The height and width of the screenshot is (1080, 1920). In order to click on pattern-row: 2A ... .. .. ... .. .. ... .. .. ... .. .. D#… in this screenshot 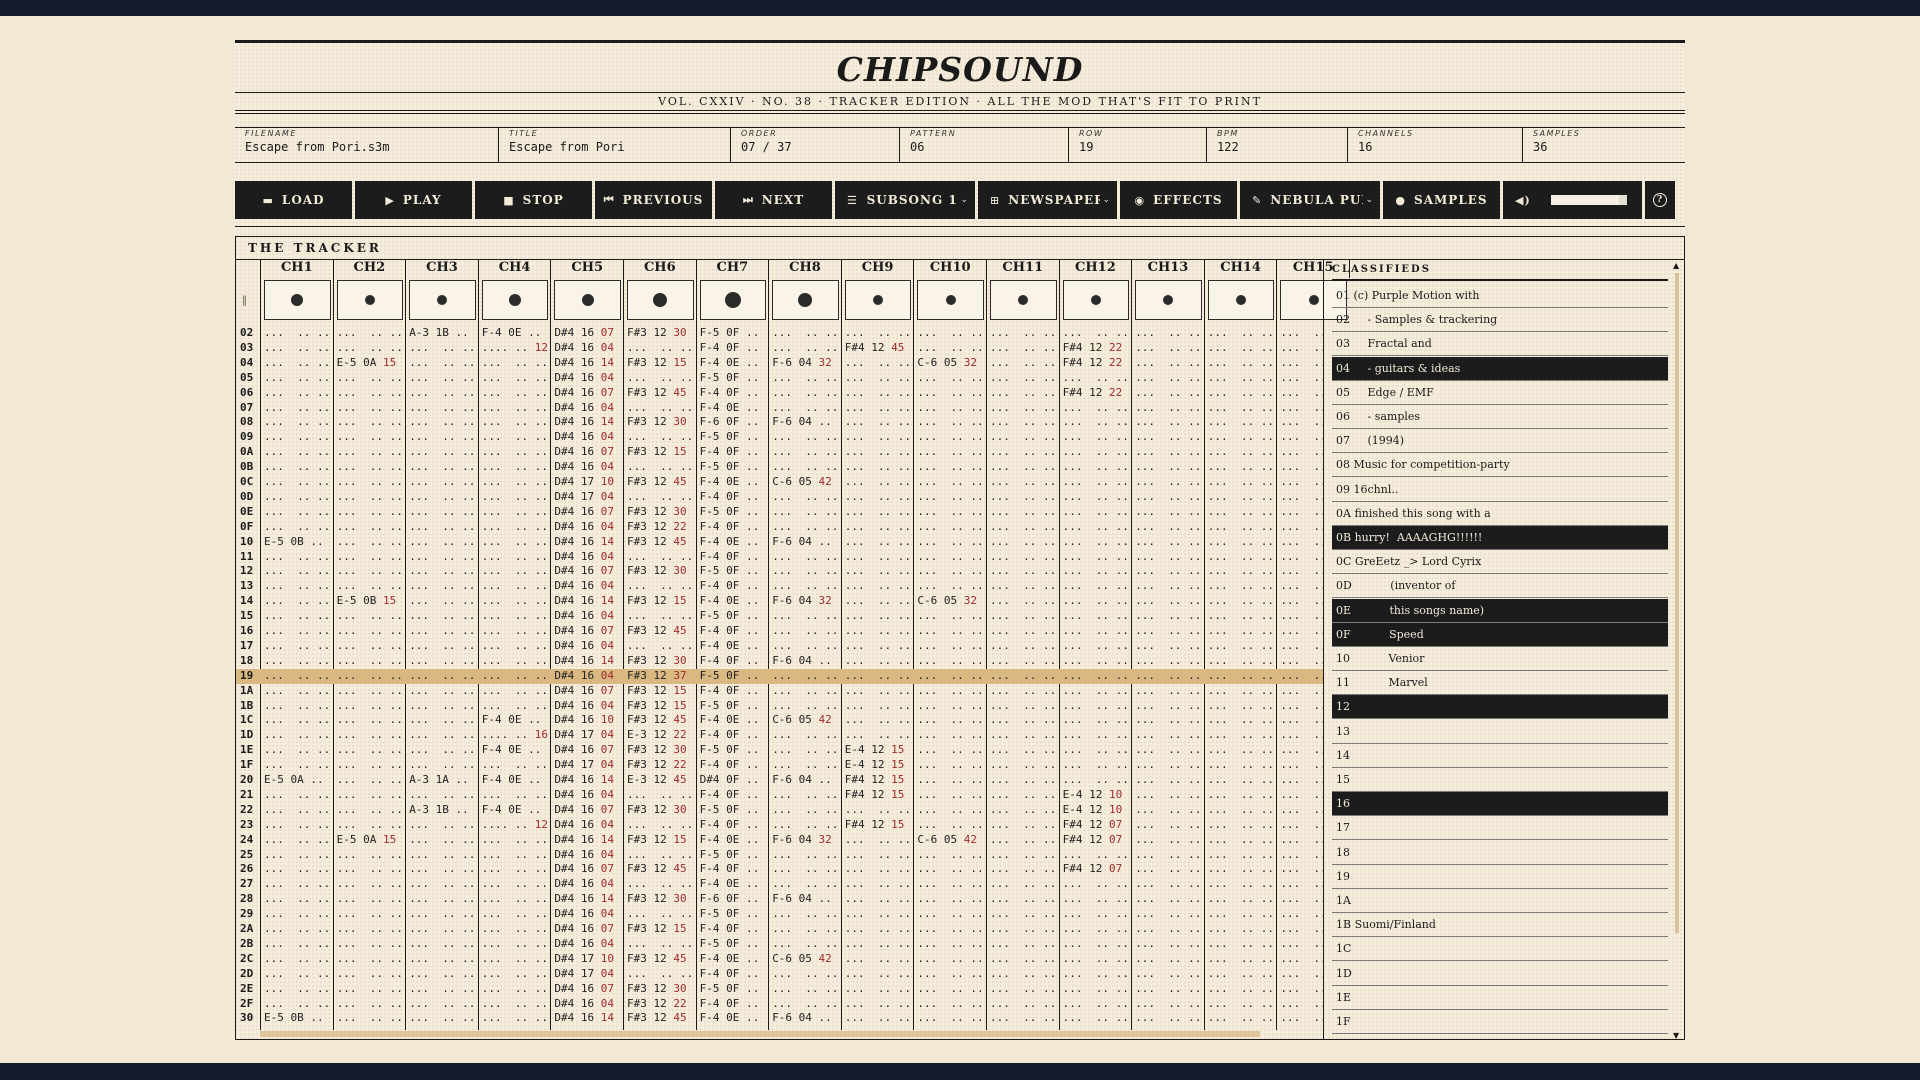, I will do `click(779, 929)`.